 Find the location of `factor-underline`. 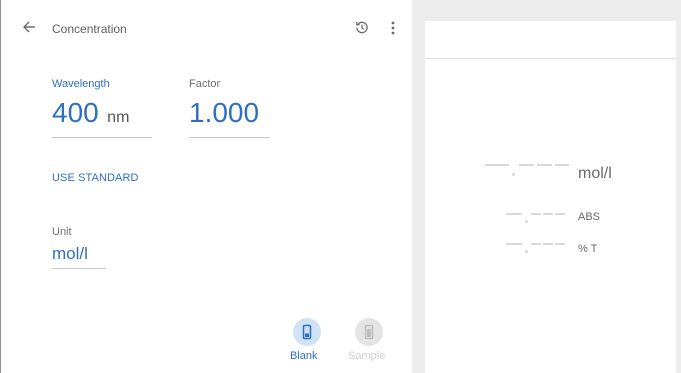

factor-underline is located at coordinates (229, 137).